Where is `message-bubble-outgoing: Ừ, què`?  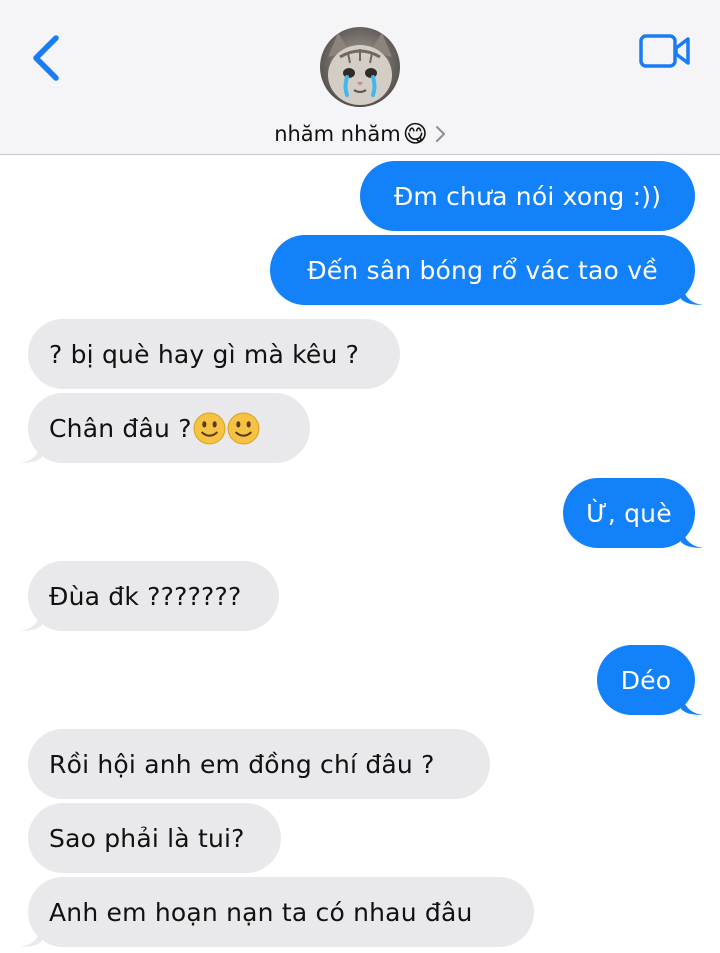
message-bubble-outgoing: Ừ, què is located at coordinates (633, 513).